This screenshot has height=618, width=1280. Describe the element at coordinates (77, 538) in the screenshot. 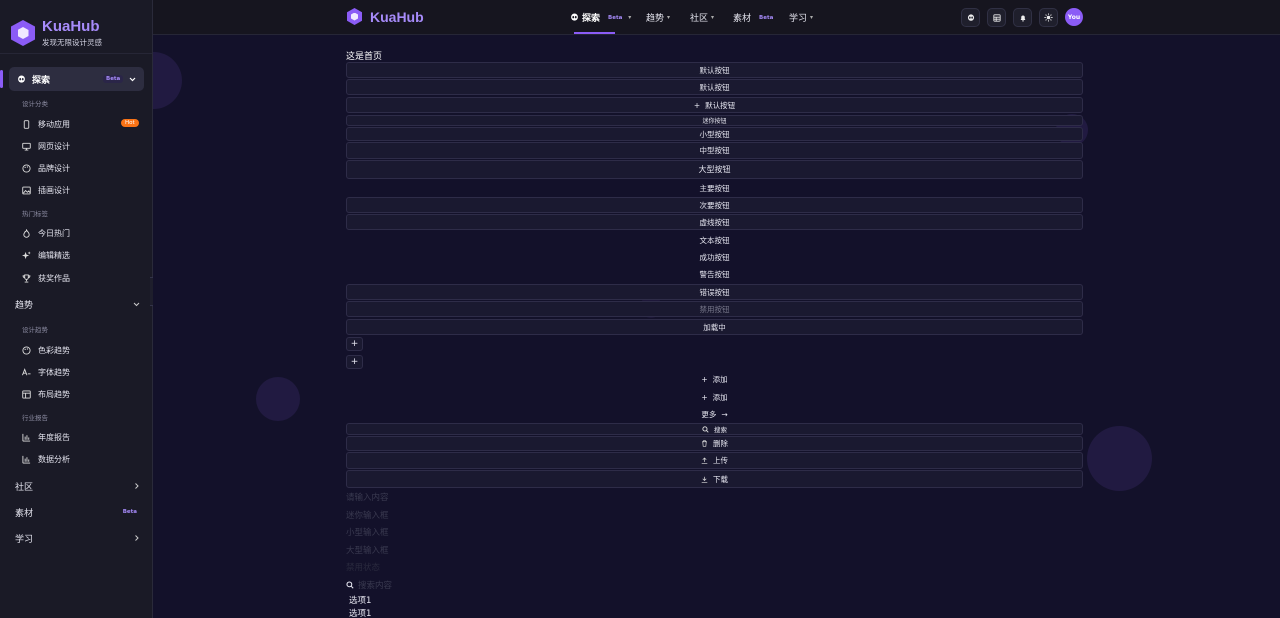

I see `sidebar-group-learn: 学习` at that location.